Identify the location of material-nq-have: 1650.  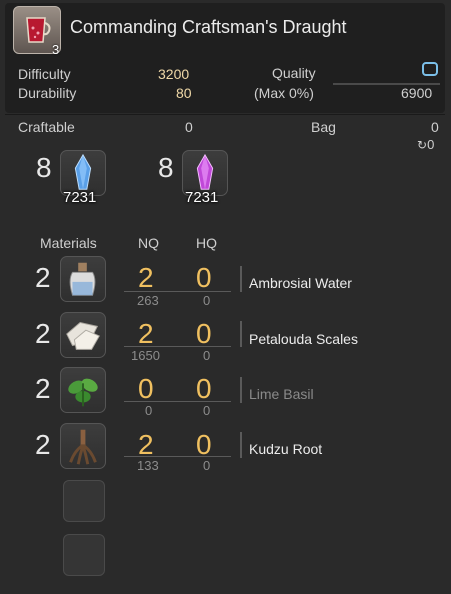
(145, 355).